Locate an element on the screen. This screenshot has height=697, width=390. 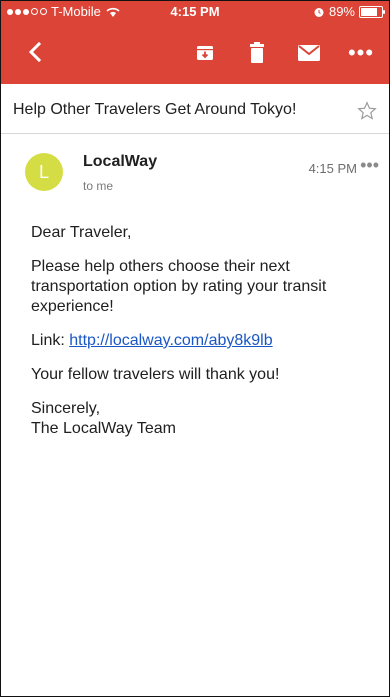
back-icon is located at coordinates (36, 52).